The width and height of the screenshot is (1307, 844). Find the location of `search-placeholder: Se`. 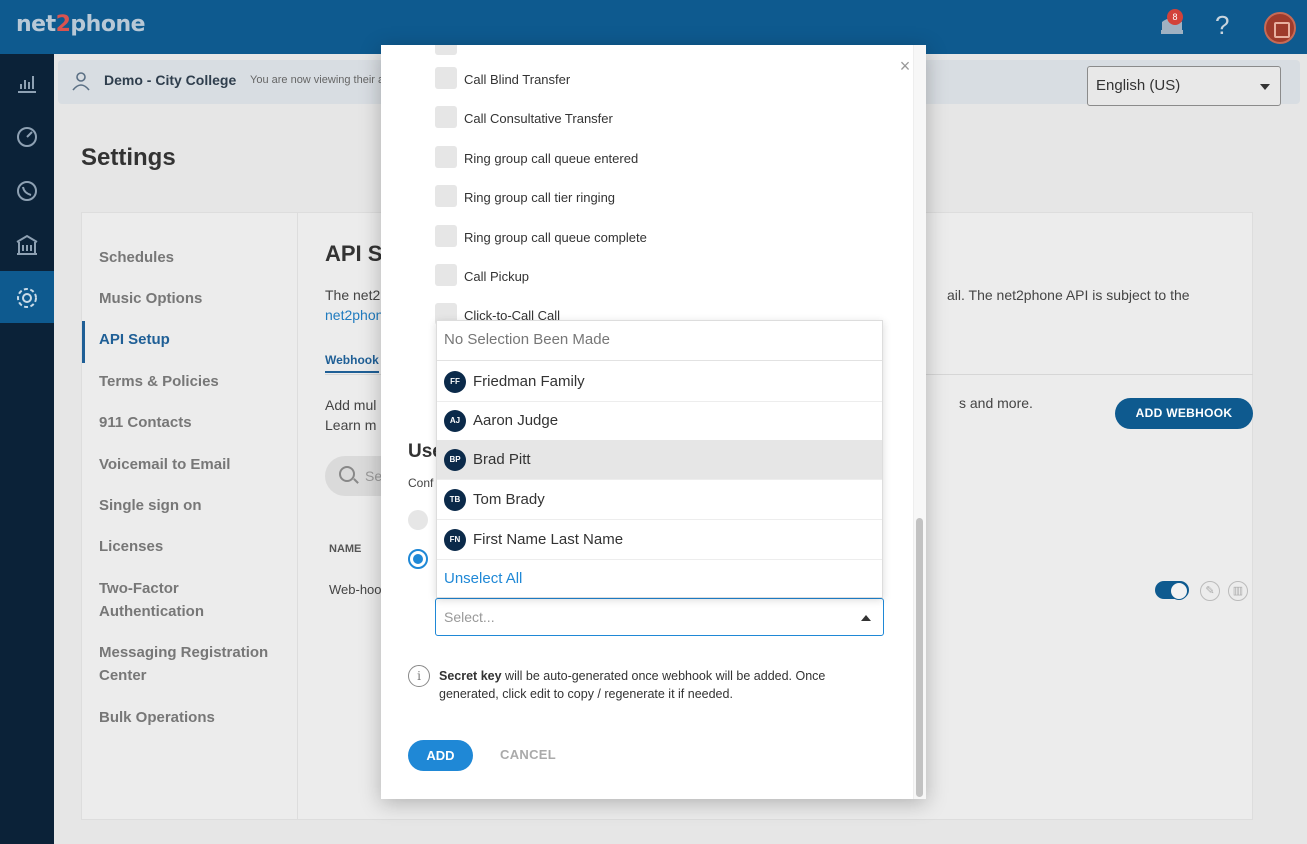

search-placeholder: Se is located at coordinates (374, 476).